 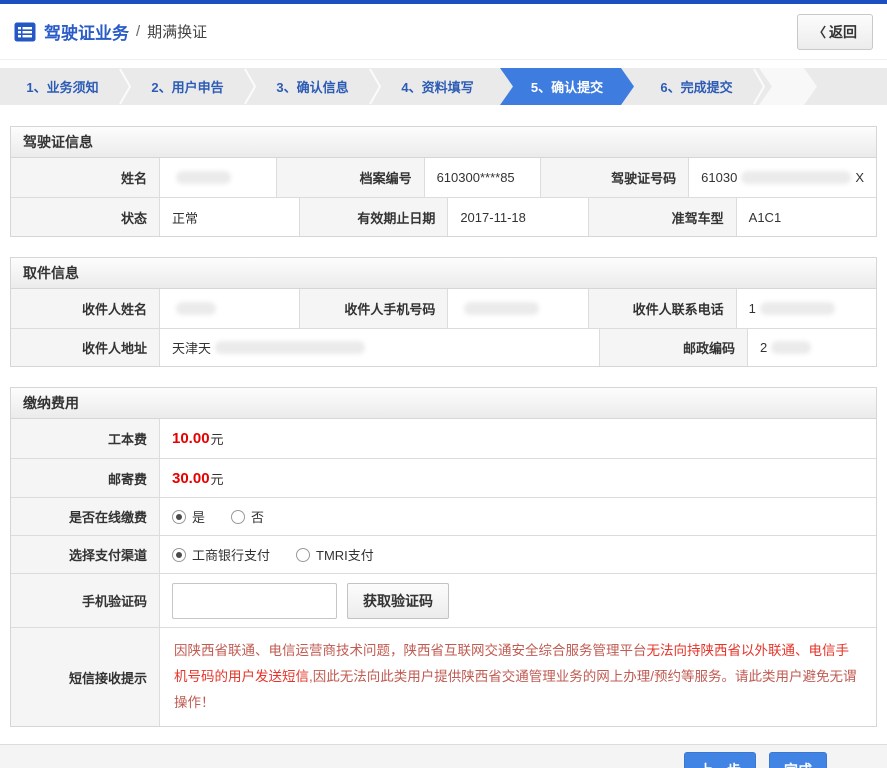 What do you see at coordinates (614, 177) in the screenshot?
I see `license-number-label: 驾驶证号码` at bounding box center [614, 177].